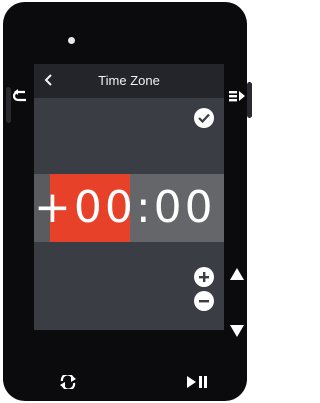 The height and width of the screenshot is (403, 320). I want to click on time-zone-value: +00:00, so click(125, 208).